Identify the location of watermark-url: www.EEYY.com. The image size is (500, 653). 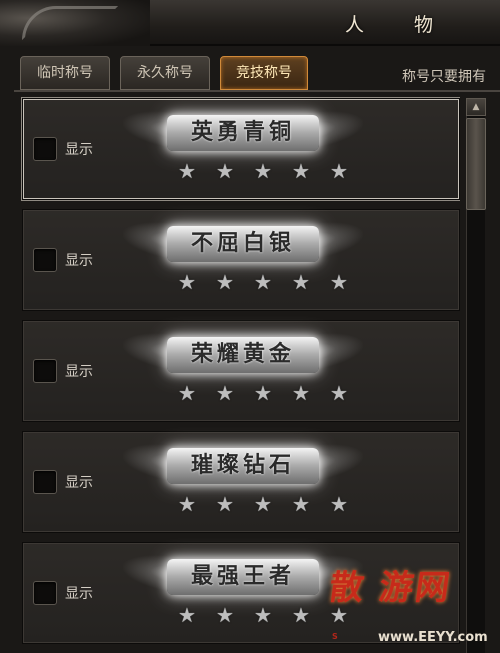
(433, 637).